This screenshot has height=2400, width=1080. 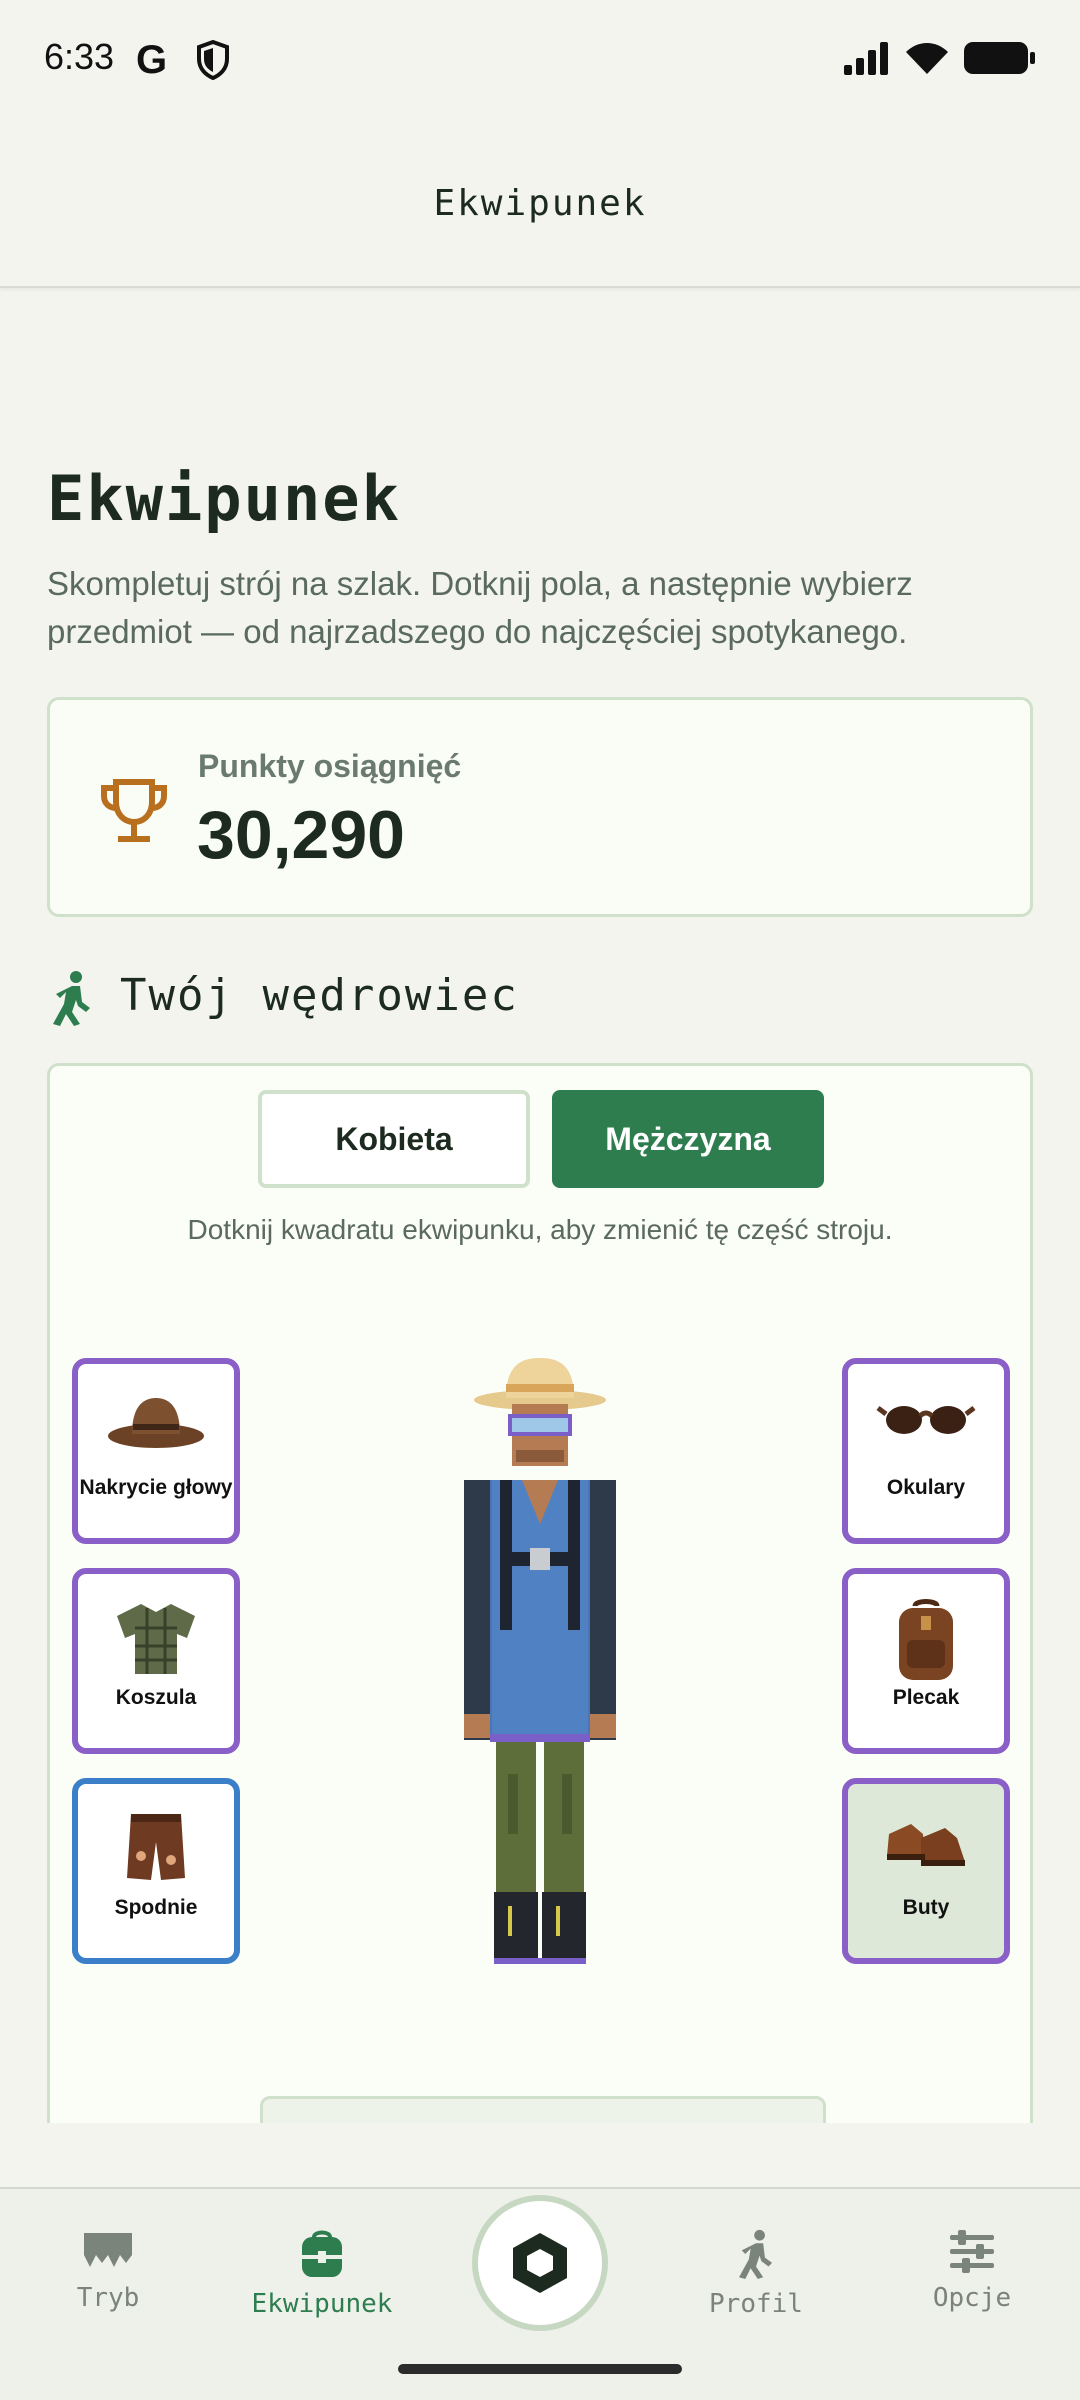 What do you see at coordinates (108, 2298) in the screenshot?
I see `nav-label: Tryb` at bounding box center [108, 2298].